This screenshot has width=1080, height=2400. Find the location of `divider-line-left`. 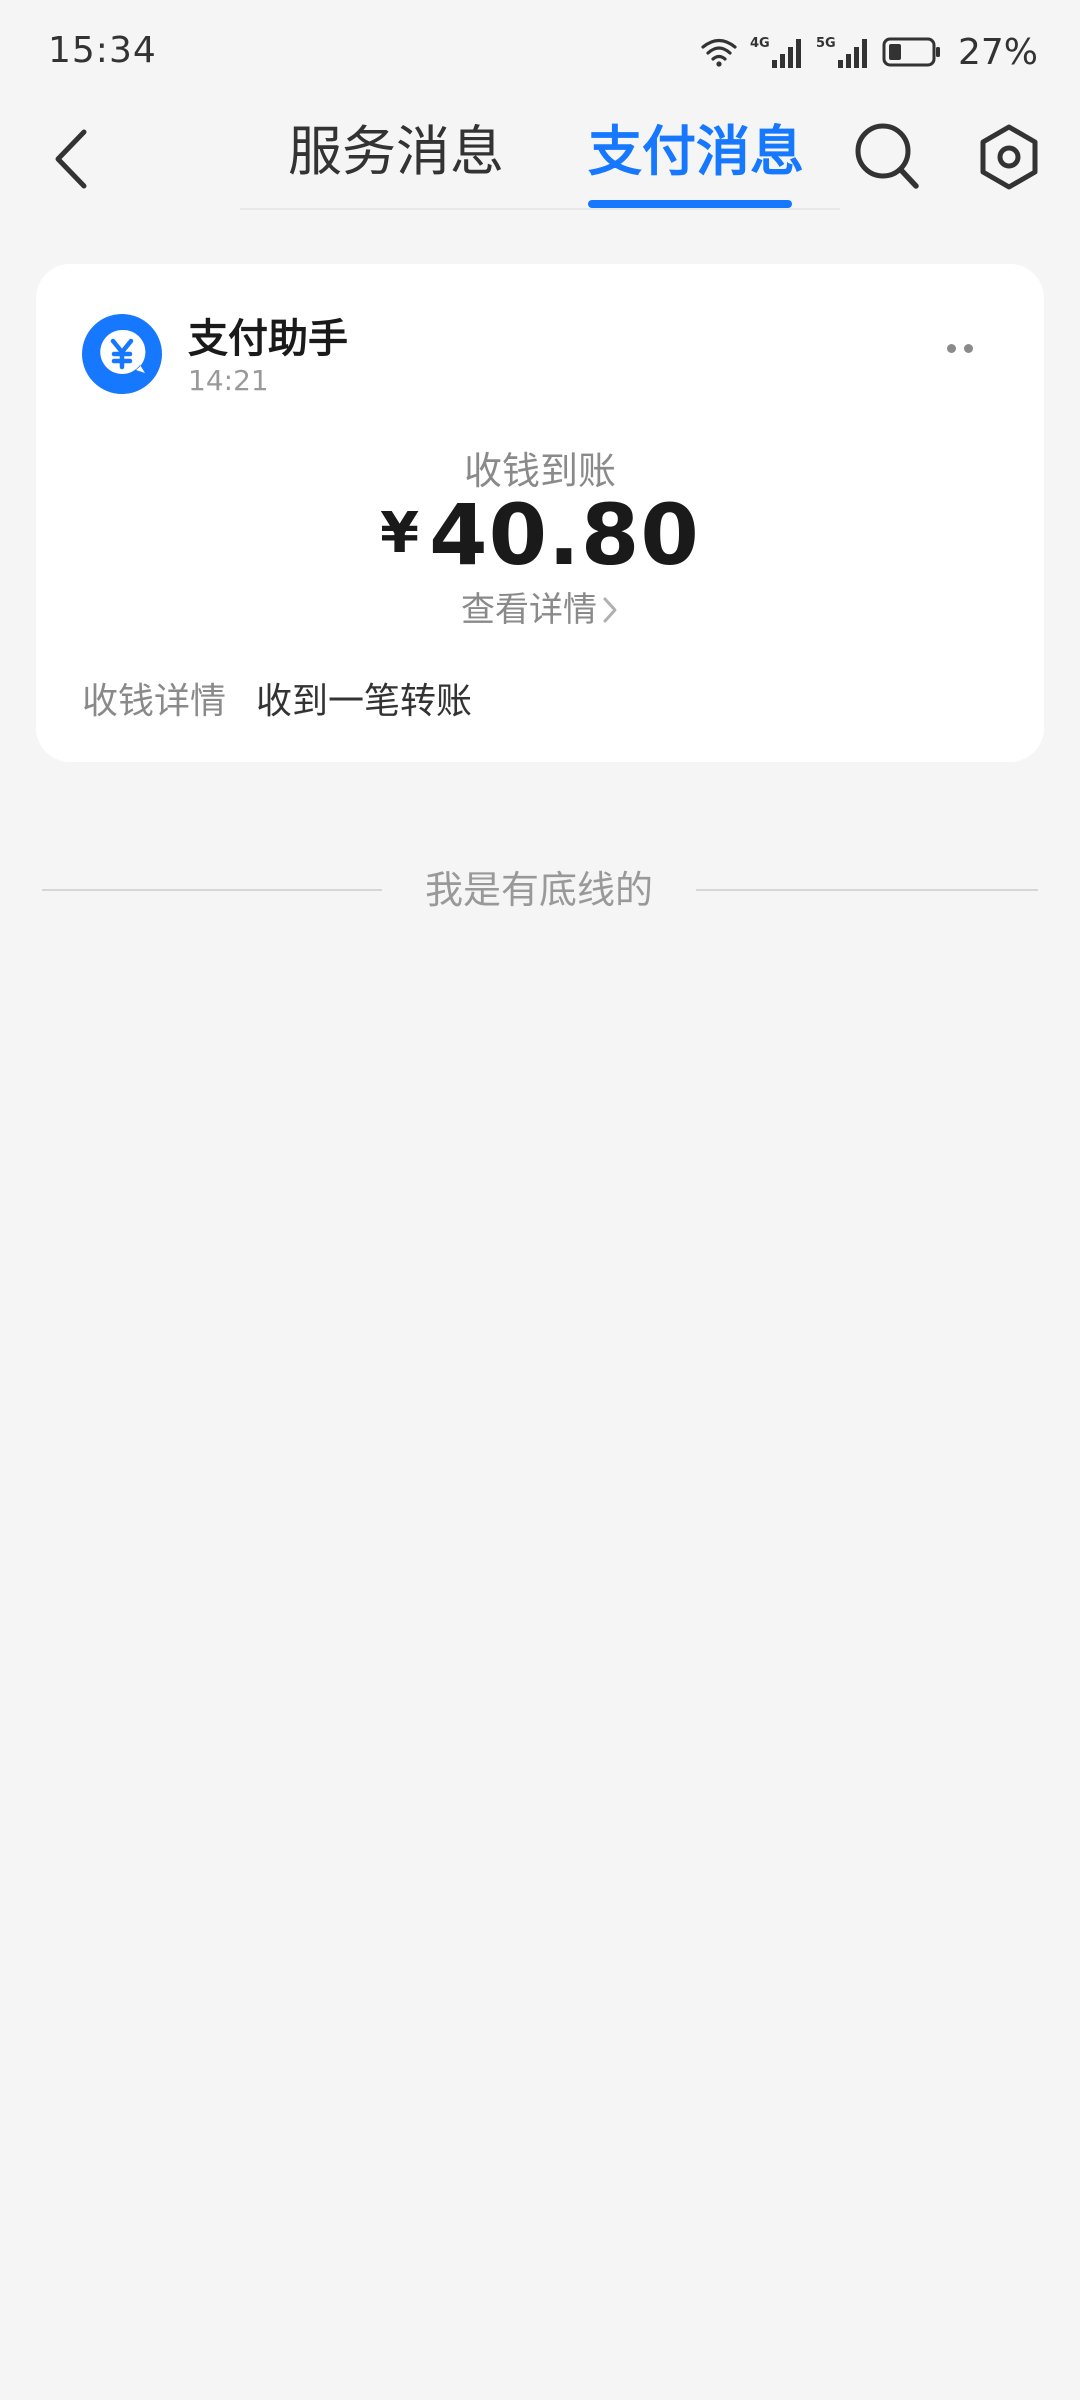

divider-line-left is located at coordinates (212, 890).